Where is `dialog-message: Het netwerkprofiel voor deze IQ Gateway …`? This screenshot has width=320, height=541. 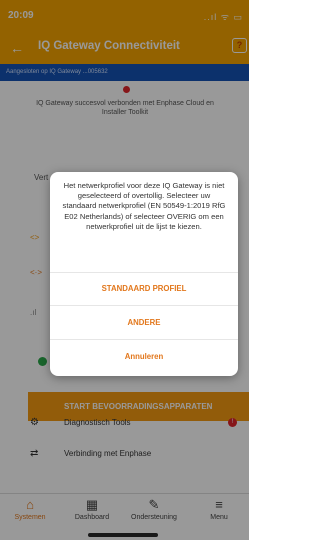 dialog-message: Het netwerkprofiel voor deze IQ Gateway … is located at coordinates (144, 206).